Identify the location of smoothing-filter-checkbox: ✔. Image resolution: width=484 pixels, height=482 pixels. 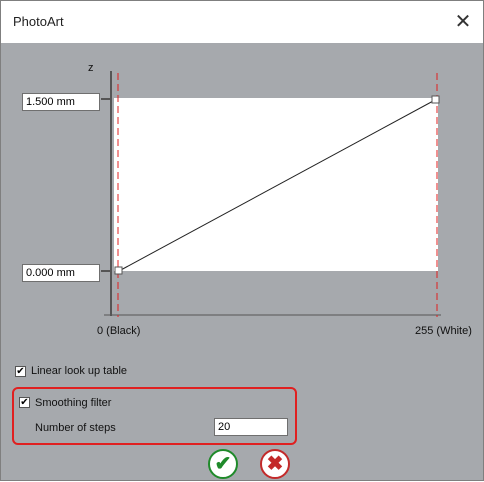
(24, 402).